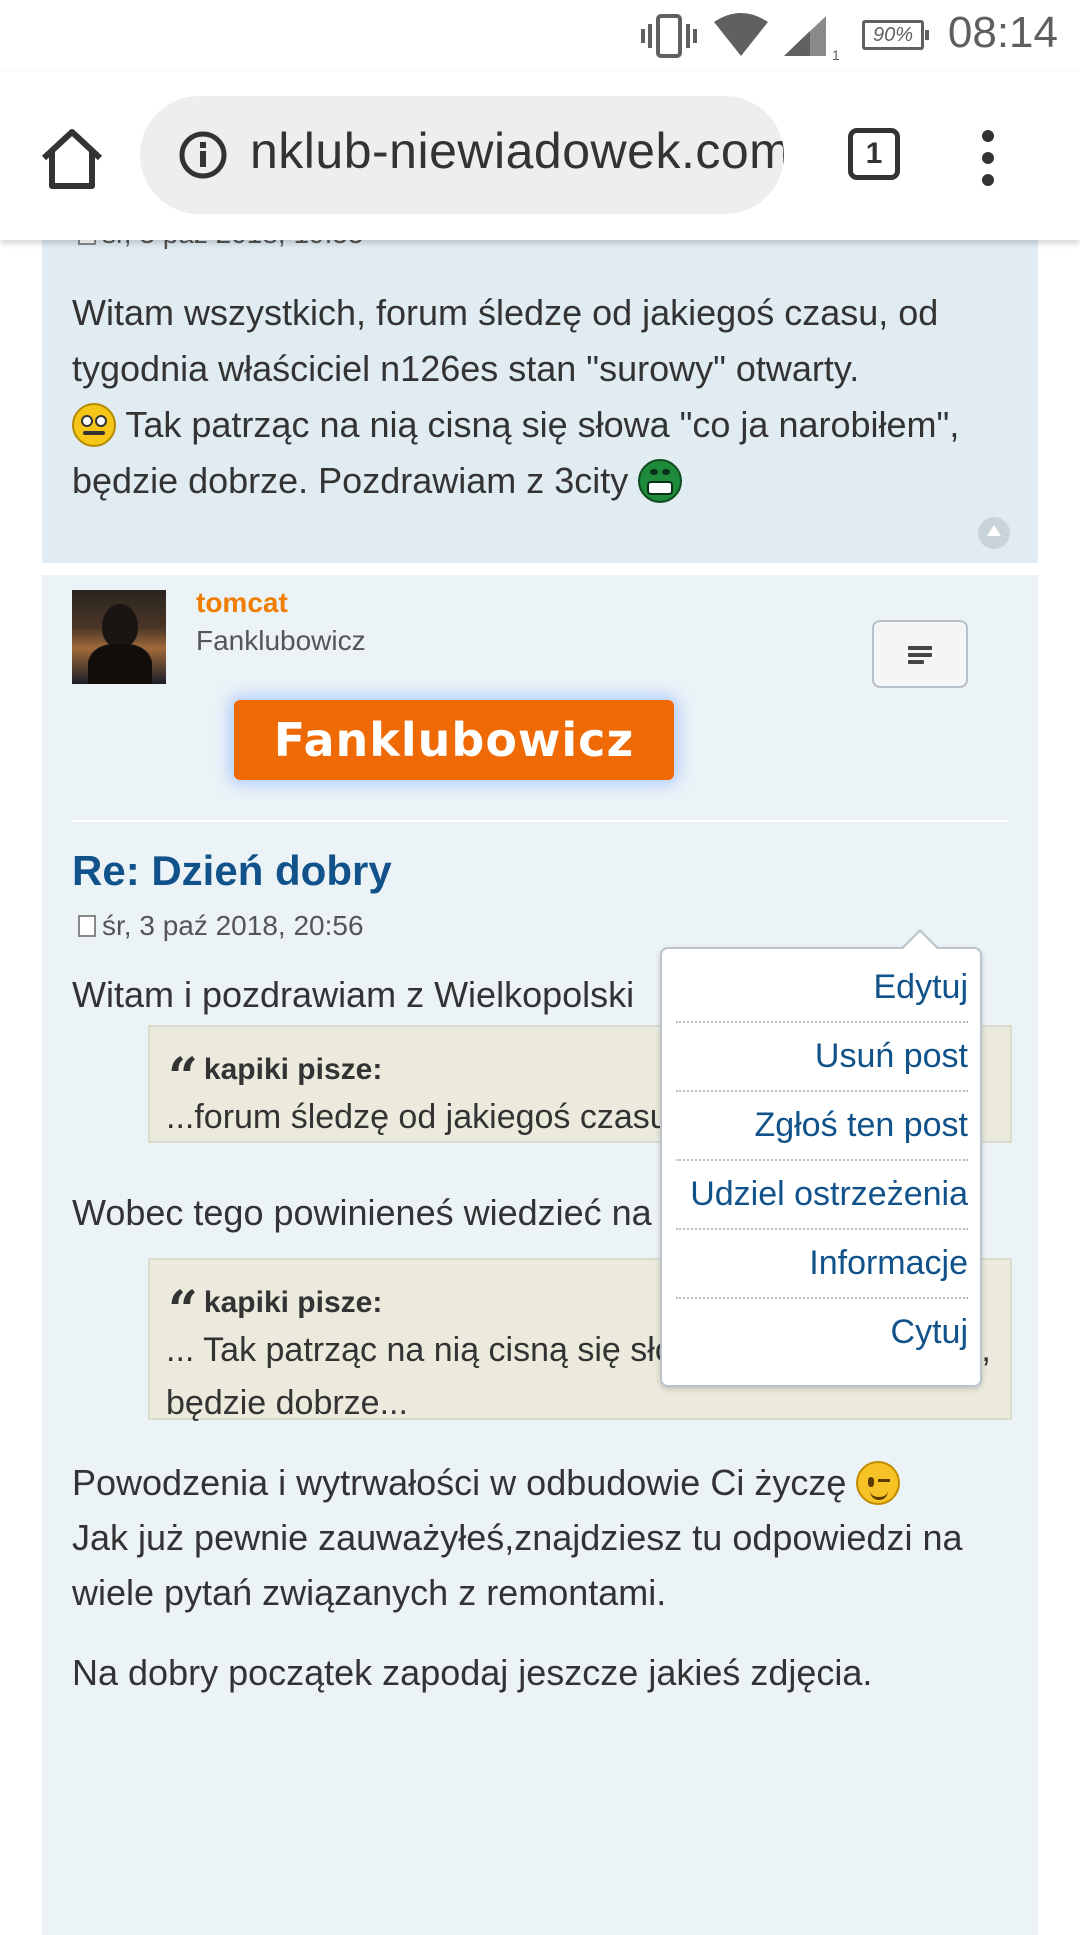 Image resolution: width=1080 pixels, height=1935 pixels. I want to click on post-icon, so click(87, 926).